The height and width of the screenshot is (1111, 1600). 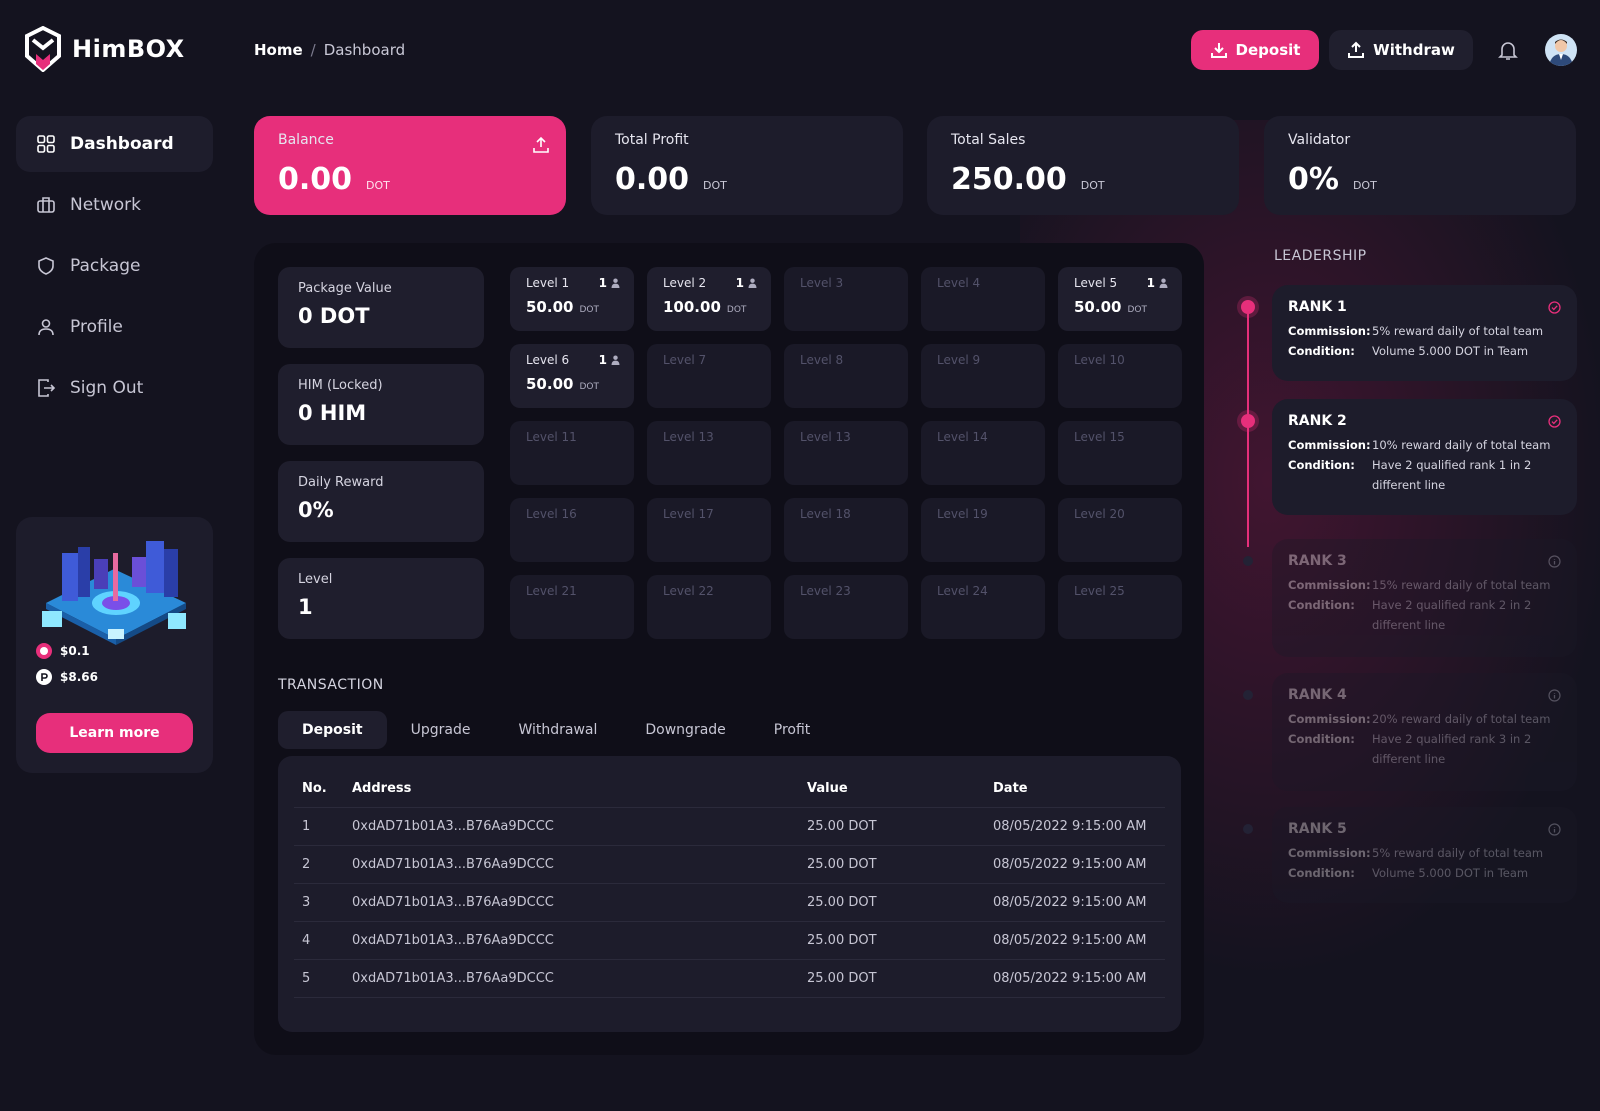 I want to click on upload-icon, so click(x=541, y=145).